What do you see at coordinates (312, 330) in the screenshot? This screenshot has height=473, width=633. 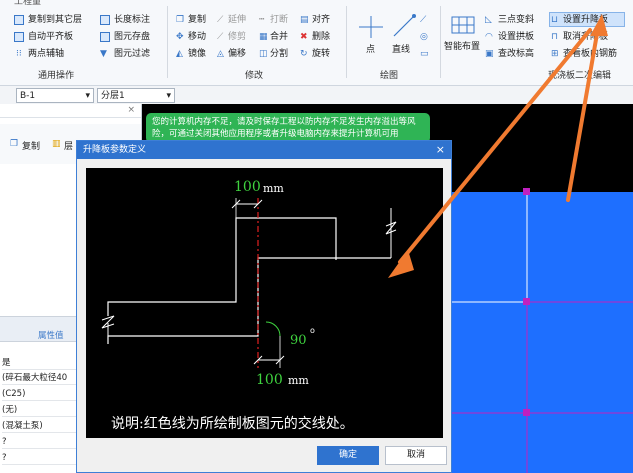 I see `degree-symbol-icon: o` at bounding box center [312, 330].